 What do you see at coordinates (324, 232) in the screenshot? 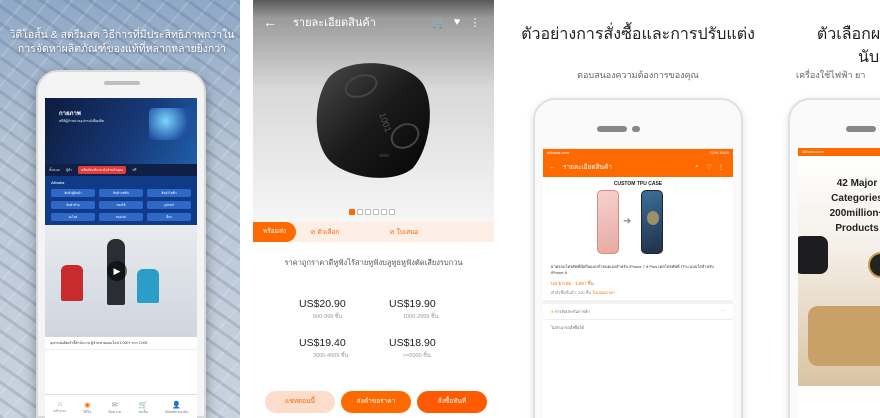
I see `tab-options: ⊘ ตัวเลือก` at bounding box center [324, 232].